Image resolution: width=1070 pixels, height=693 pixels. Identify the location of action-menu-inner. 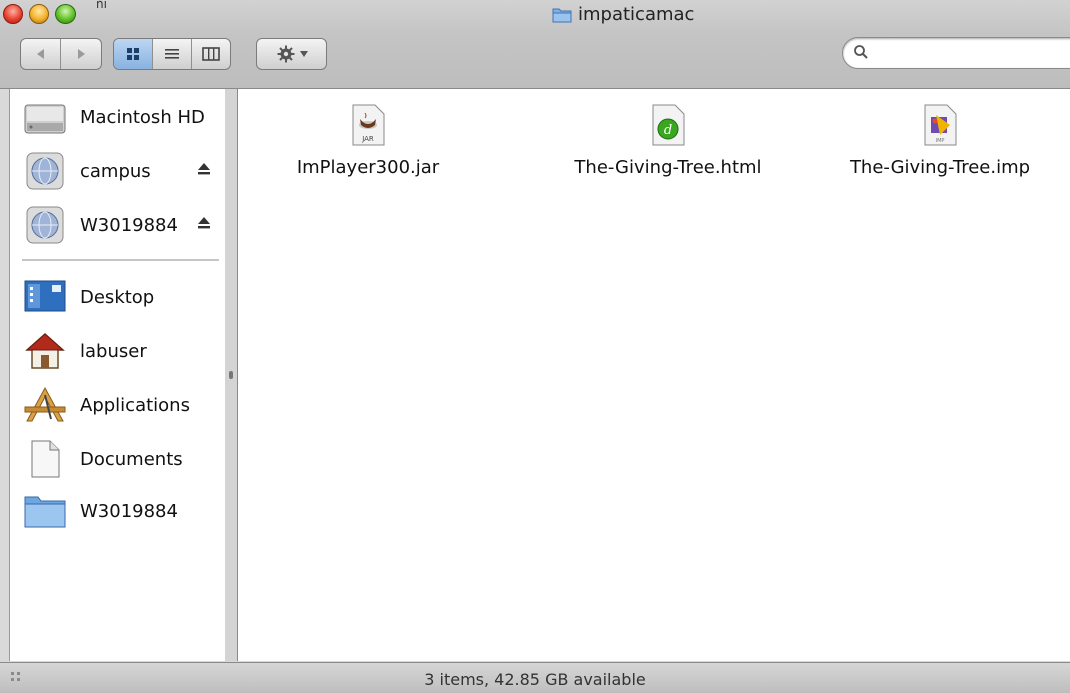
(291, 54).